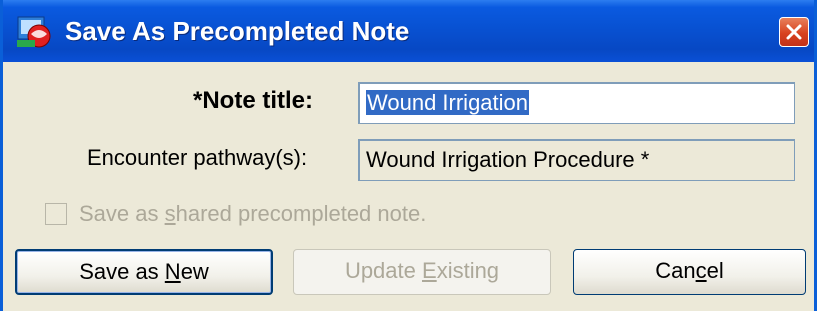 The height and width of the screenshot is (311, 817). What do you see at coordinates (253, 213) in the screenshot?
I see `shared-note-checkbox-label: Save as shared precompleted note.` at bounding box center [253, 213].